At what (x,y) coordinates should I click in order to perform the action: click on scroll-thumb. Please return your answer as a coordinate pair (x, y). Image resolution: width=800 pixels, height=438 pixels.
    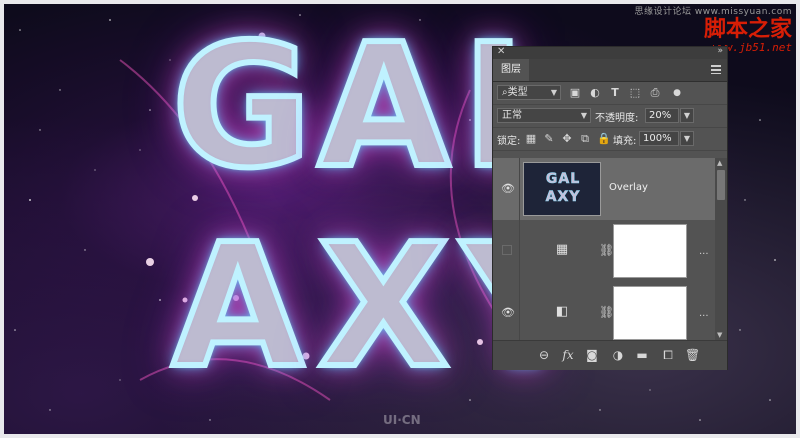
    Looking at the image, I should click on (721, 185).